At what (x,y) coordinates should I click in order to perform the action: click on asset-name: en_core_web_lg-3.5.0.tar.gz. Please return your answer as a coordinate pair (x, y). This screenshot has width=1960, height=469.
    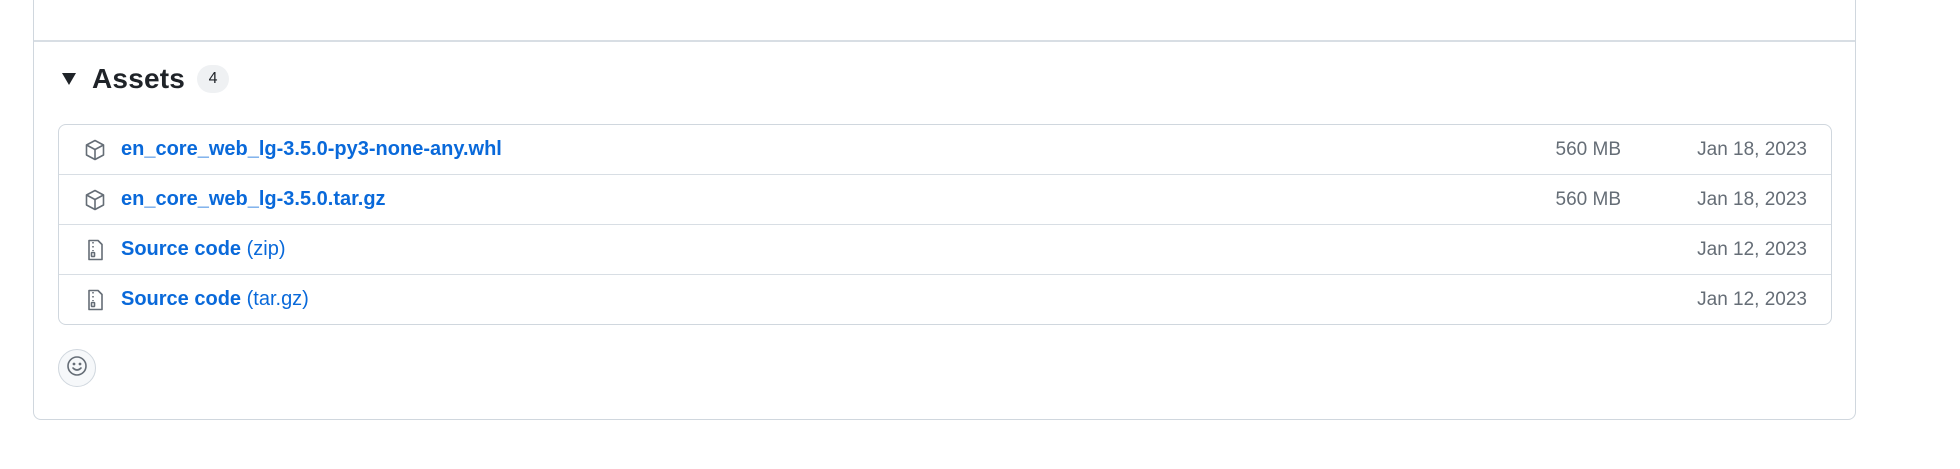
    Looking at the image, I should click on (253, 199).